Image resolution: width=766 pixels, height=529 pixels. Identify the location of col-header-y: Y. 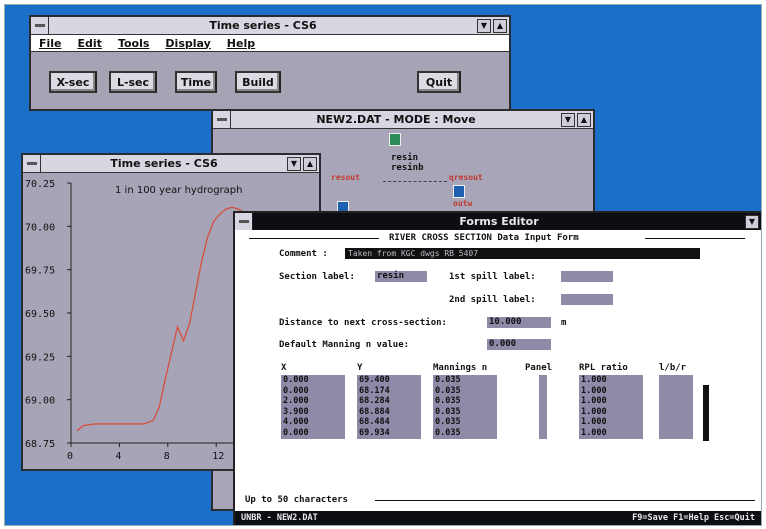
(360, 368).